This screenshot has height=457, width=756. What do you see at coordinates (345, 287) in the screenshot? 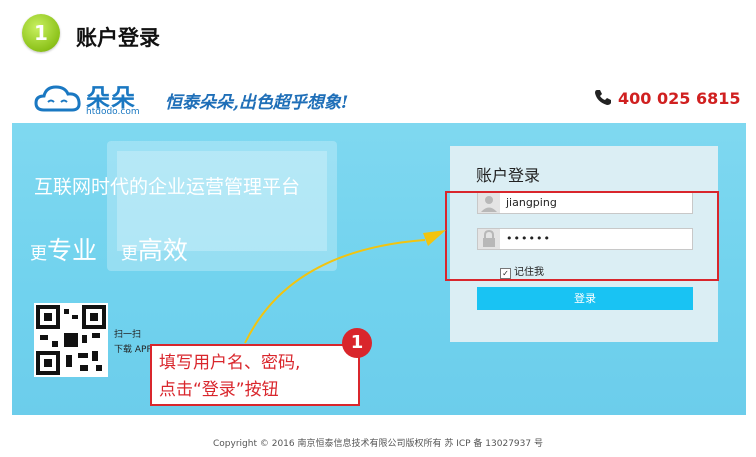
I see `annotation-arrow` at bounding box center [345, 287].